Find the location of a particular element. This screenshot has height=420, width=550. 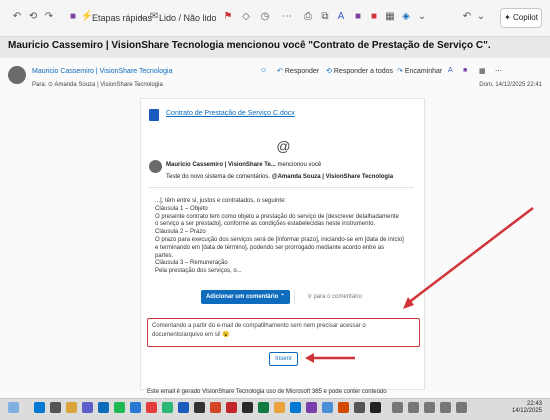

word-icon is located at coordinates (183, 407).